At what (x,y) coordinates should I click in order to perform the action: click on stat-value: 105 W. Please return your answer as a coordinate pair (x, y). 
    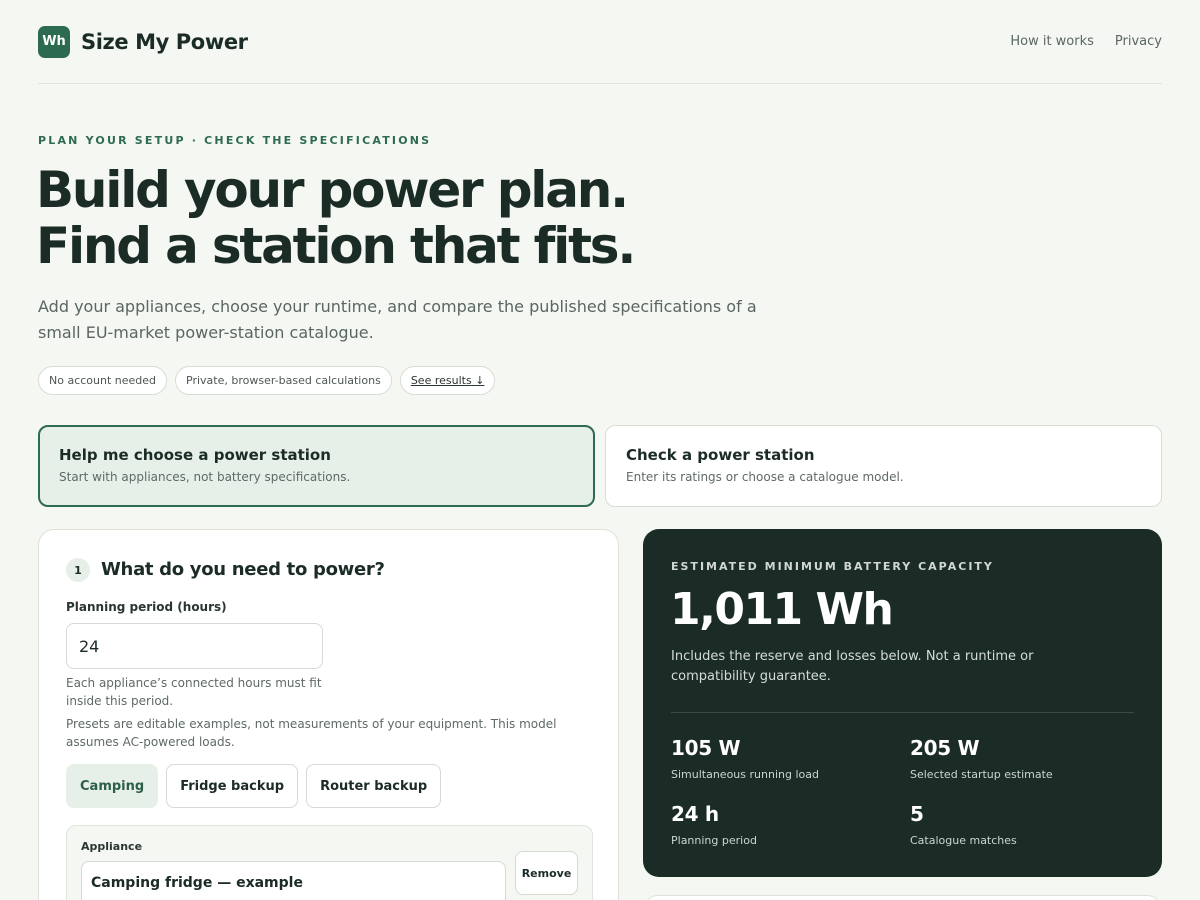
    Looking at the image, I should click on (706, 748).